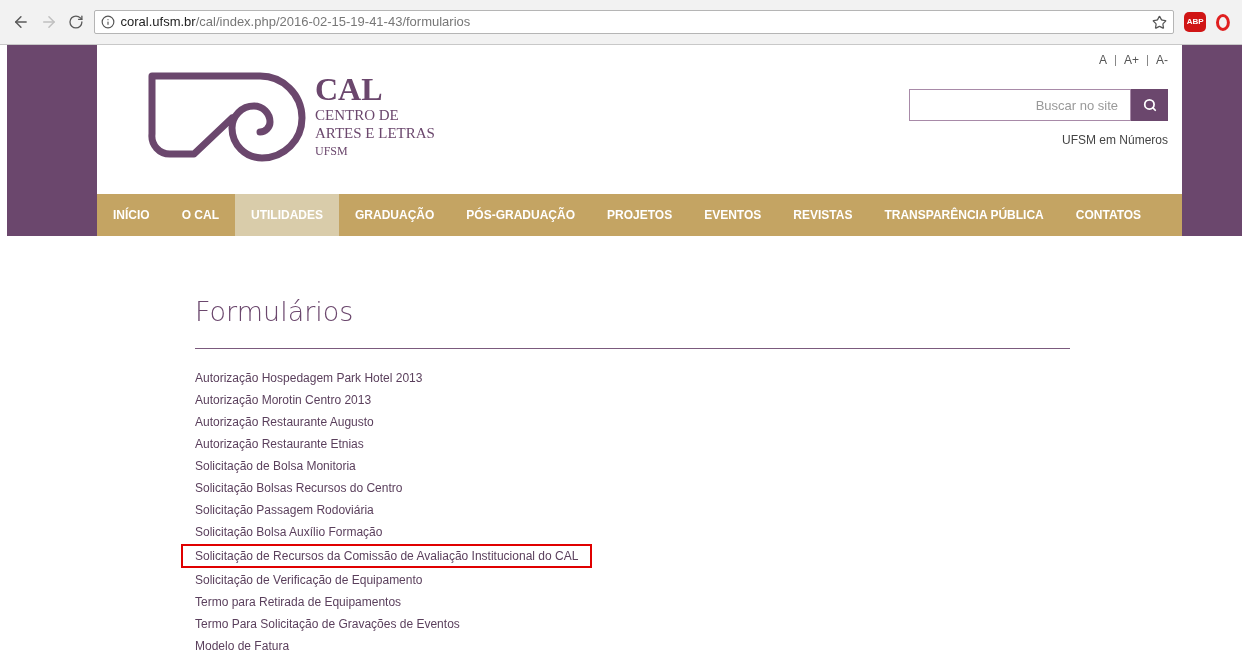 The image size is (1242, 651). I want to click on reload-icon, so click(75, 22).